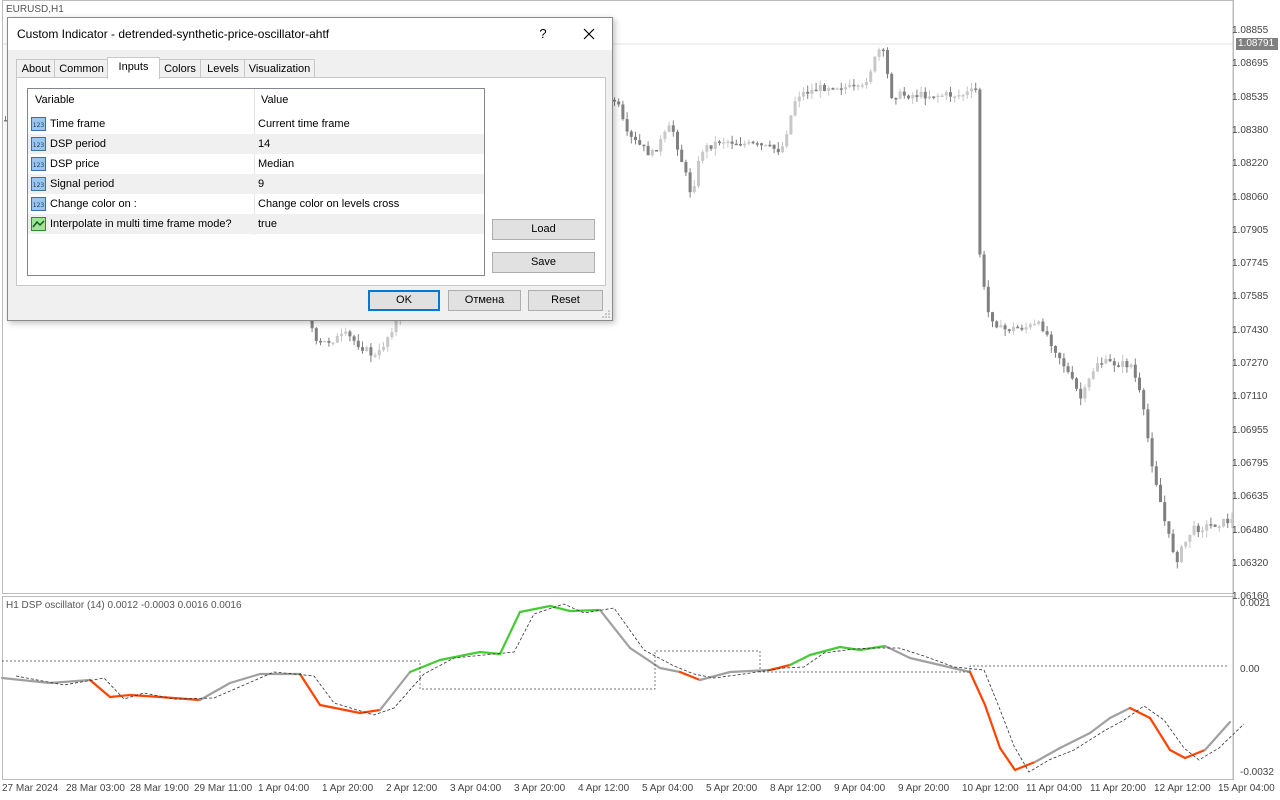  I want to click on param-value: Current time frame, so click(304, 124).